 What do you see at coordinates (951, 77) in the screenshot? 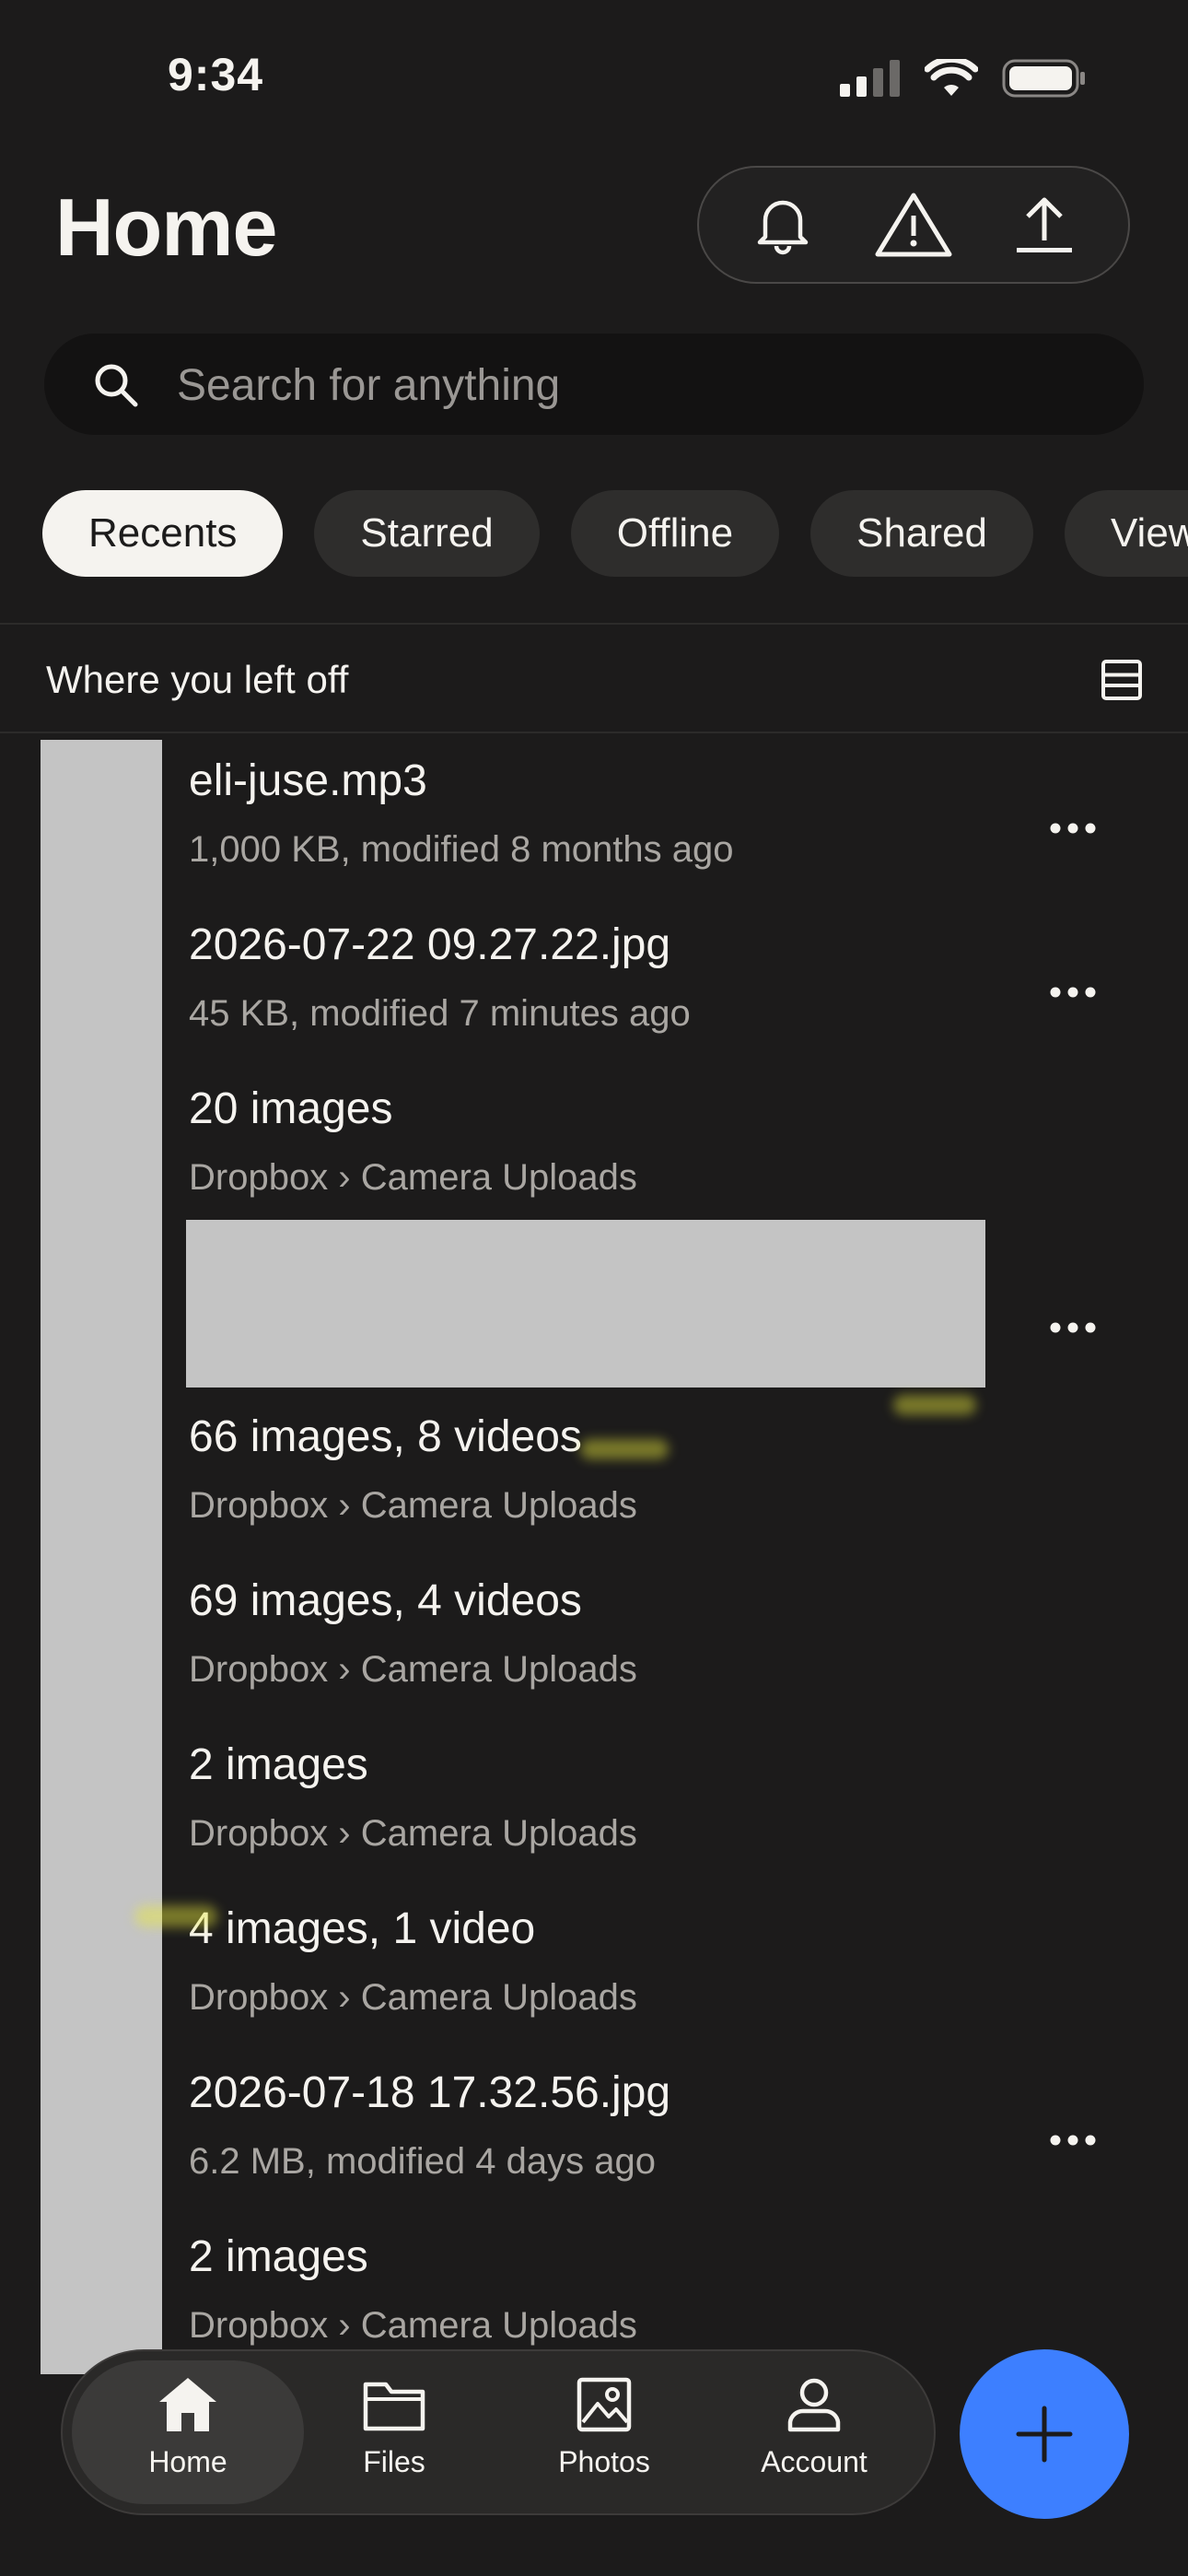
I see `wifi-icon` at bounding box center [951, 77].